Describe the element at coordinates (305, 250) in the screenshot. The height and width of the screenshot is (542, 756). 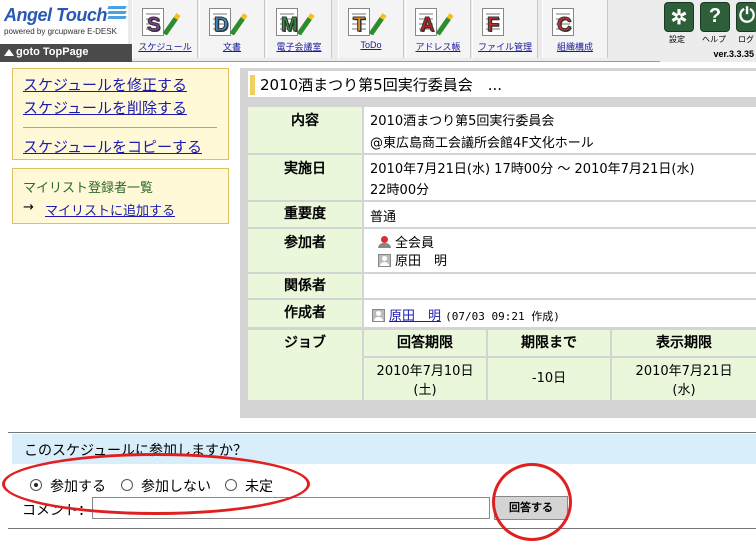
I see `participants-label: 参加者` at that location.